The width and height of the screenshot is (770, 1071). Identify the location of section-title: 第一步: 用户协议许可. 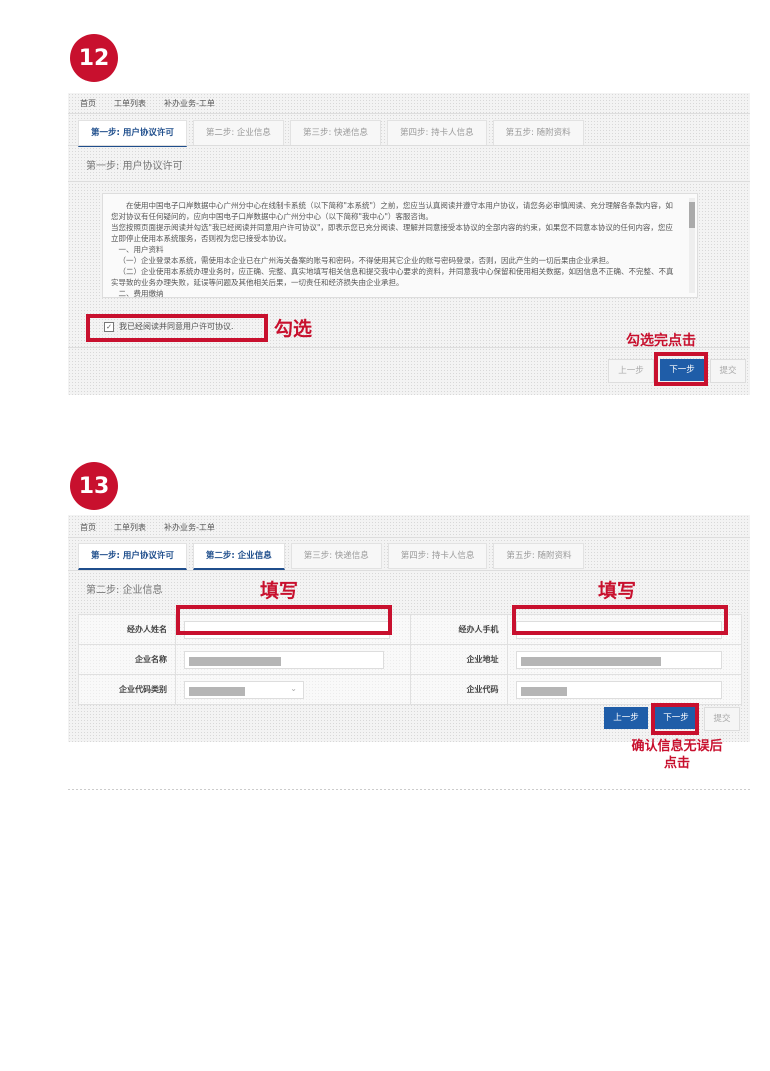
(134, 166).